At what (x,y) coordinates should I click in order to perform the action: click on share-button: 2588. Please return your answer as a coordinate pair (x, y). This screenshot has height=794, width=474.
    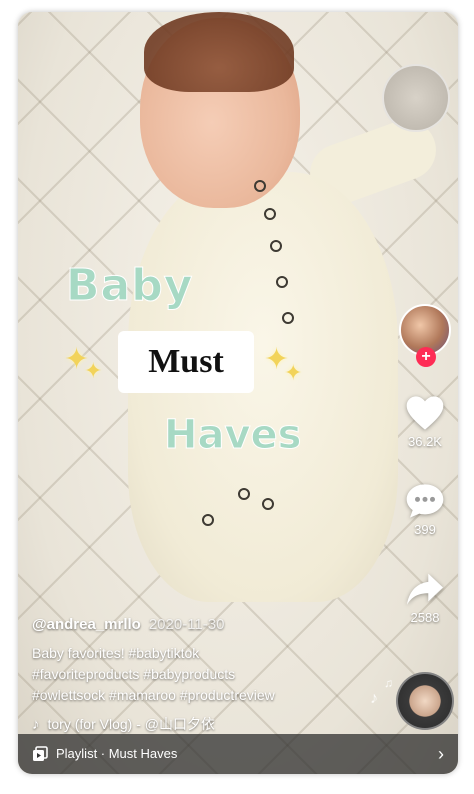
    Looking at the image, I should click on (425, 598).